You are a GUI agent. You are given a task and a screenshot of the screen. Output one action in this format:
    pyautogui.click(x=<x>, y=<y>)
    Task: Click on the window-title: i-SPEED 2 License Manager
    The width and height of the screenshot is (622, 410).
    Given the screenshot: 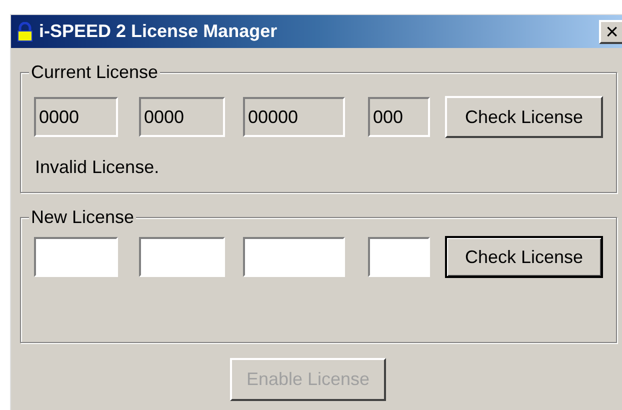 What is the action you would take?
    pyautogui.click(x=158, y=31)
    